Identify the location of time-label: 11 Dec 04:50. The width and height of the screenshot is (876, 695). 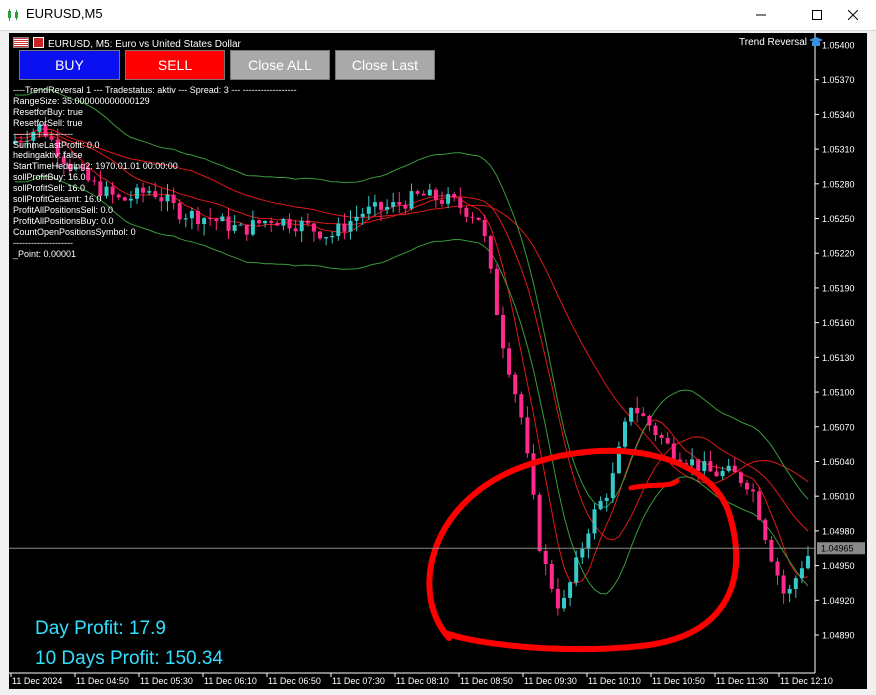
(102, 681).